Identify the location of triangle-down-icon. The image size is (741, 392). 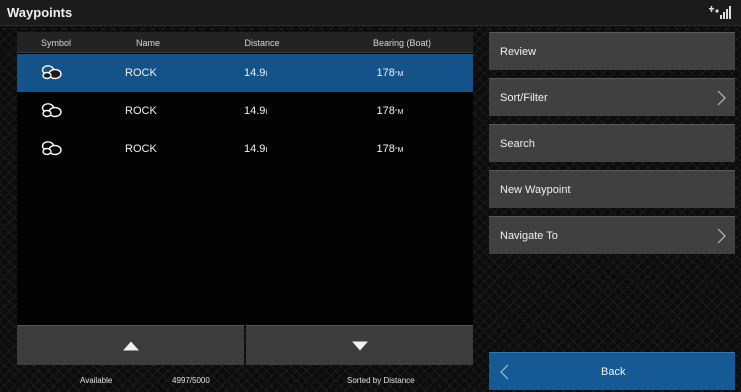
(359, 345).